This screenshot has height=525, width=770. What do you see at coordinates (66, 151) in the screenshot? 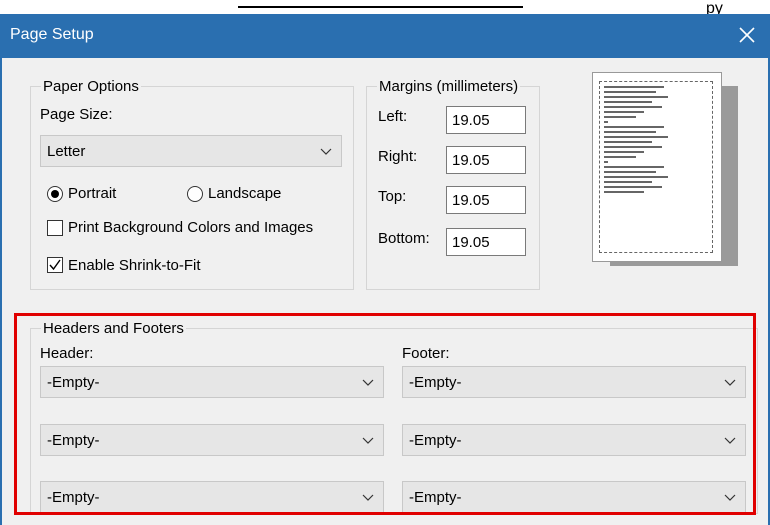
I see `page-size-value: Letter` at bounding box center [66, 151].